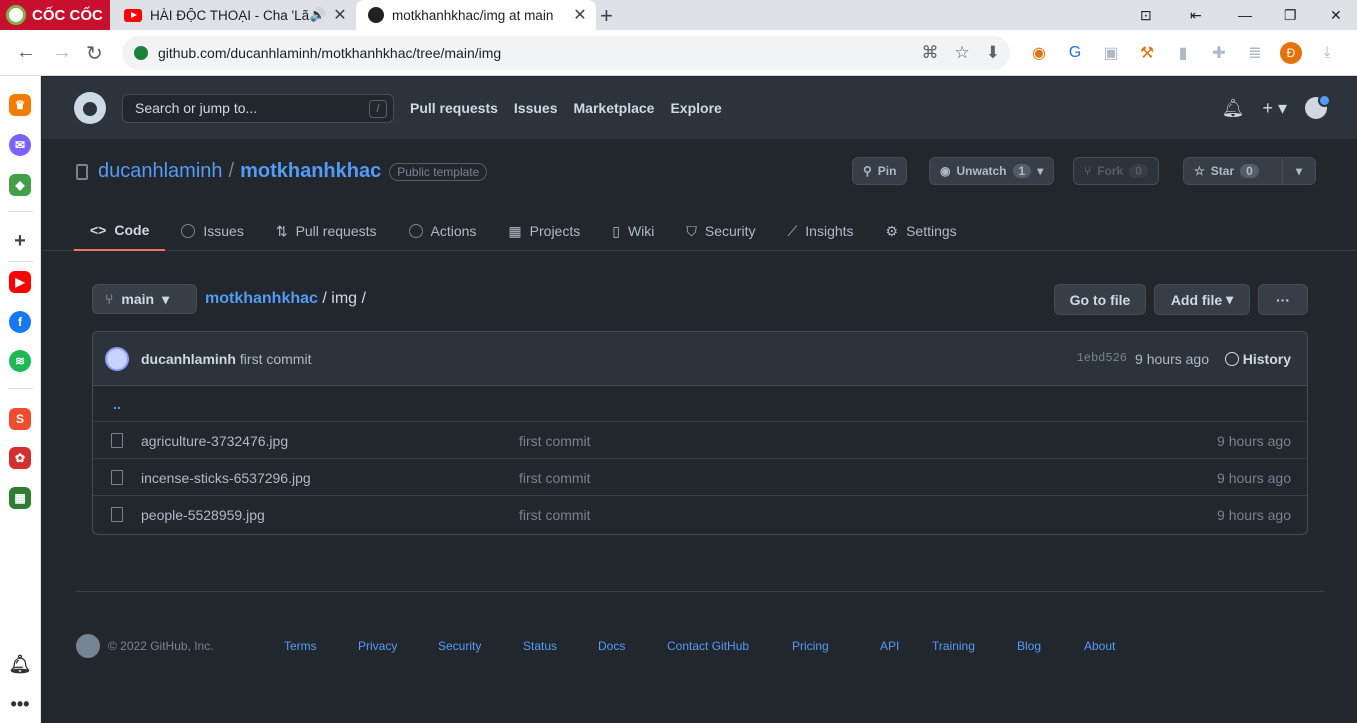  What do you see at coordinates (214, 441) in the screenshot?
I see `file-name-link: agriculture-3732476.jpg` at bounding box center [214, 441].